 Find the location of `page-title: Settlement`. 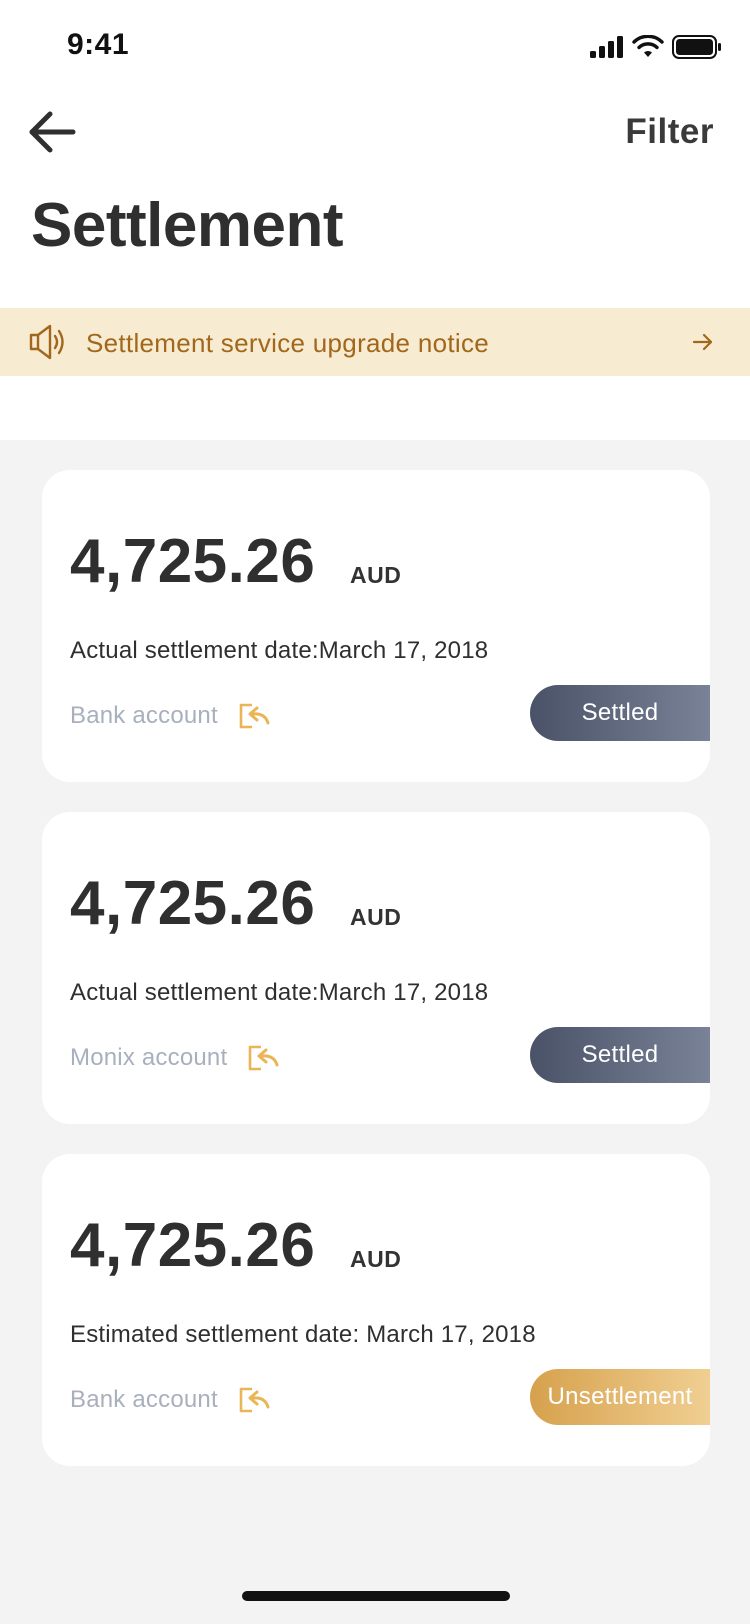

page-title: Settlement is located at coordinates (187, 225).